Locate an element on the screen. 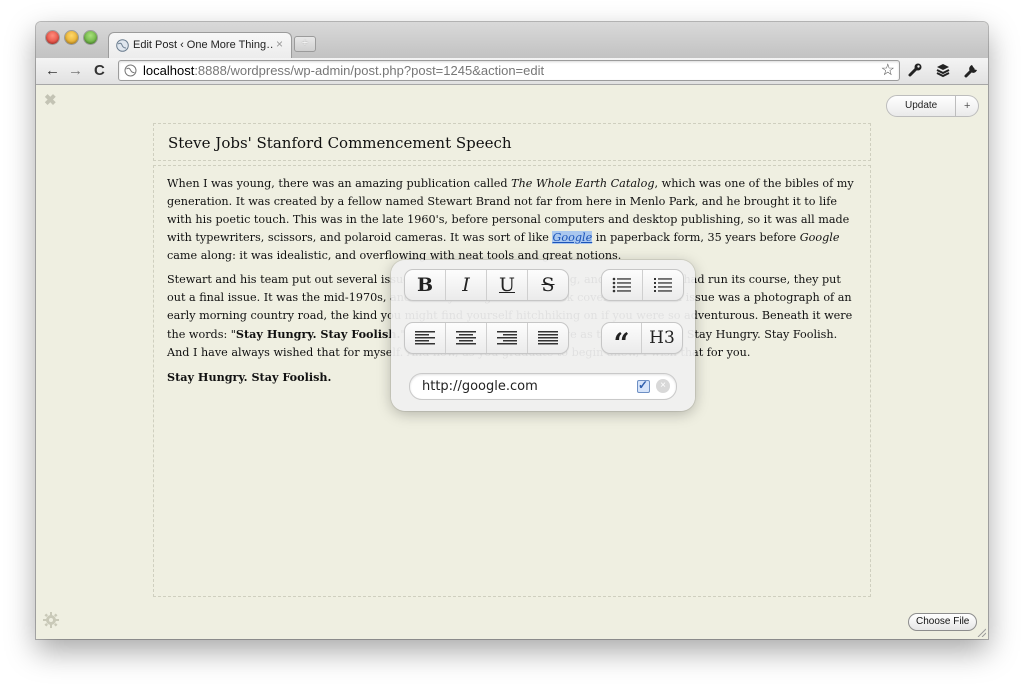  bullet-list-icon is located at coordinates (621, 285).